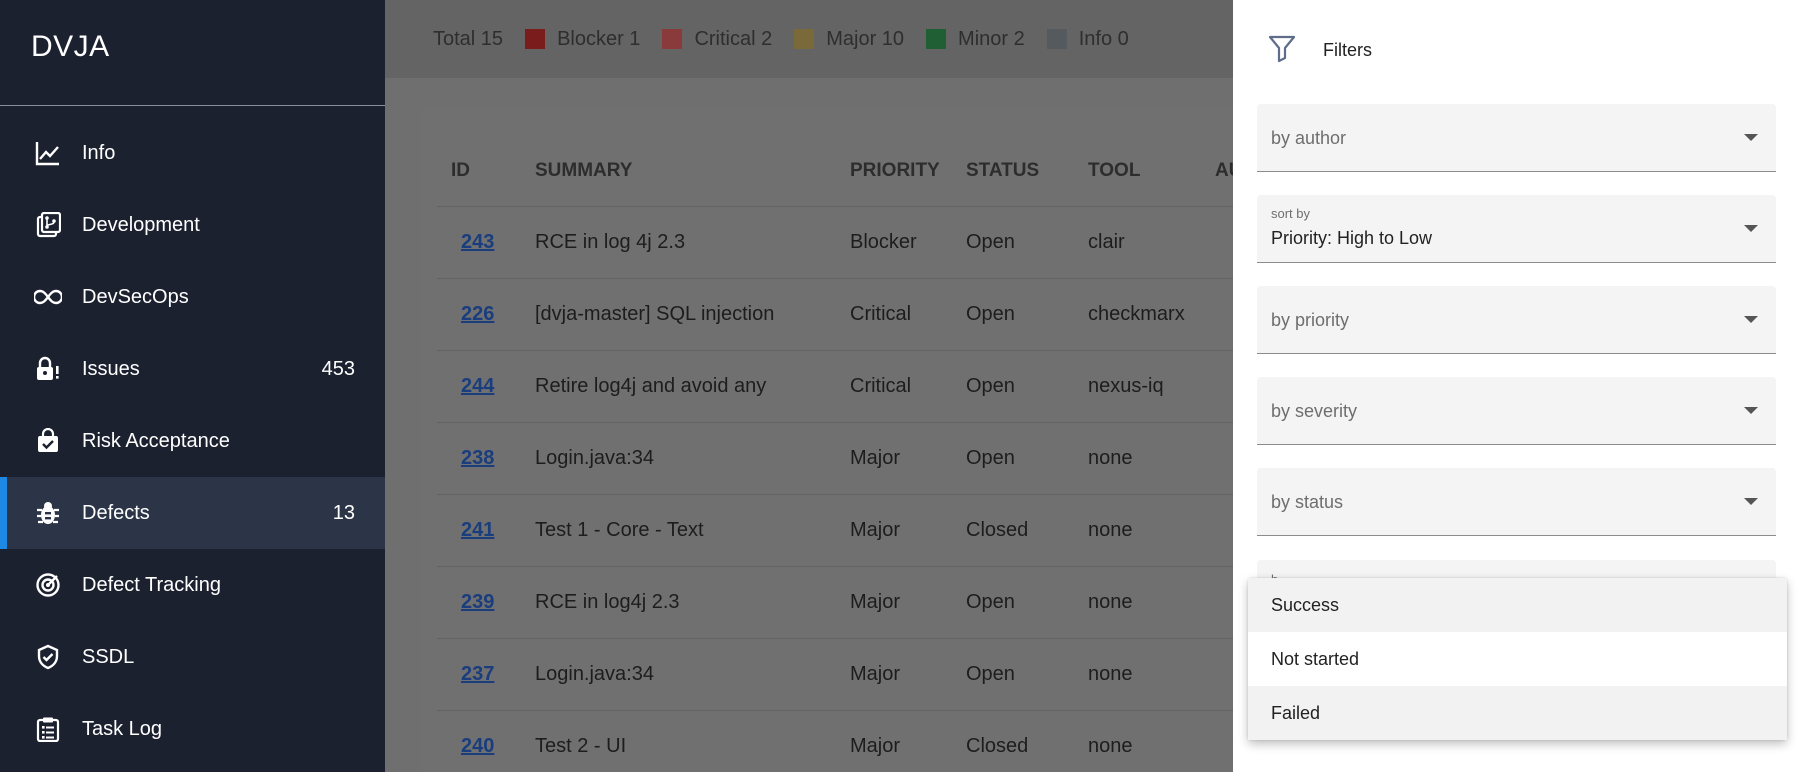 The height and width of the screenshot is (772, 1800). What do you see at coordinates (1516, 229) in the screenshot?
I see `sort-by-select: sort by Priority: High to Low` at bounding box center [1516, 229].